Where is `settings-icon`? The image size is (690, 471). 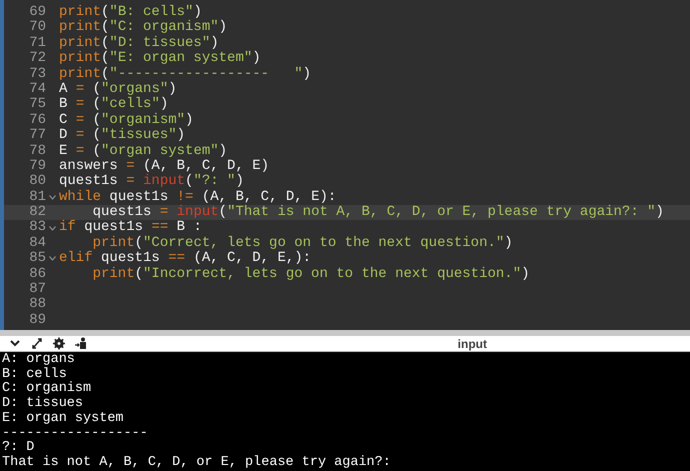 settings-icon is located at coordinates (59, 343).